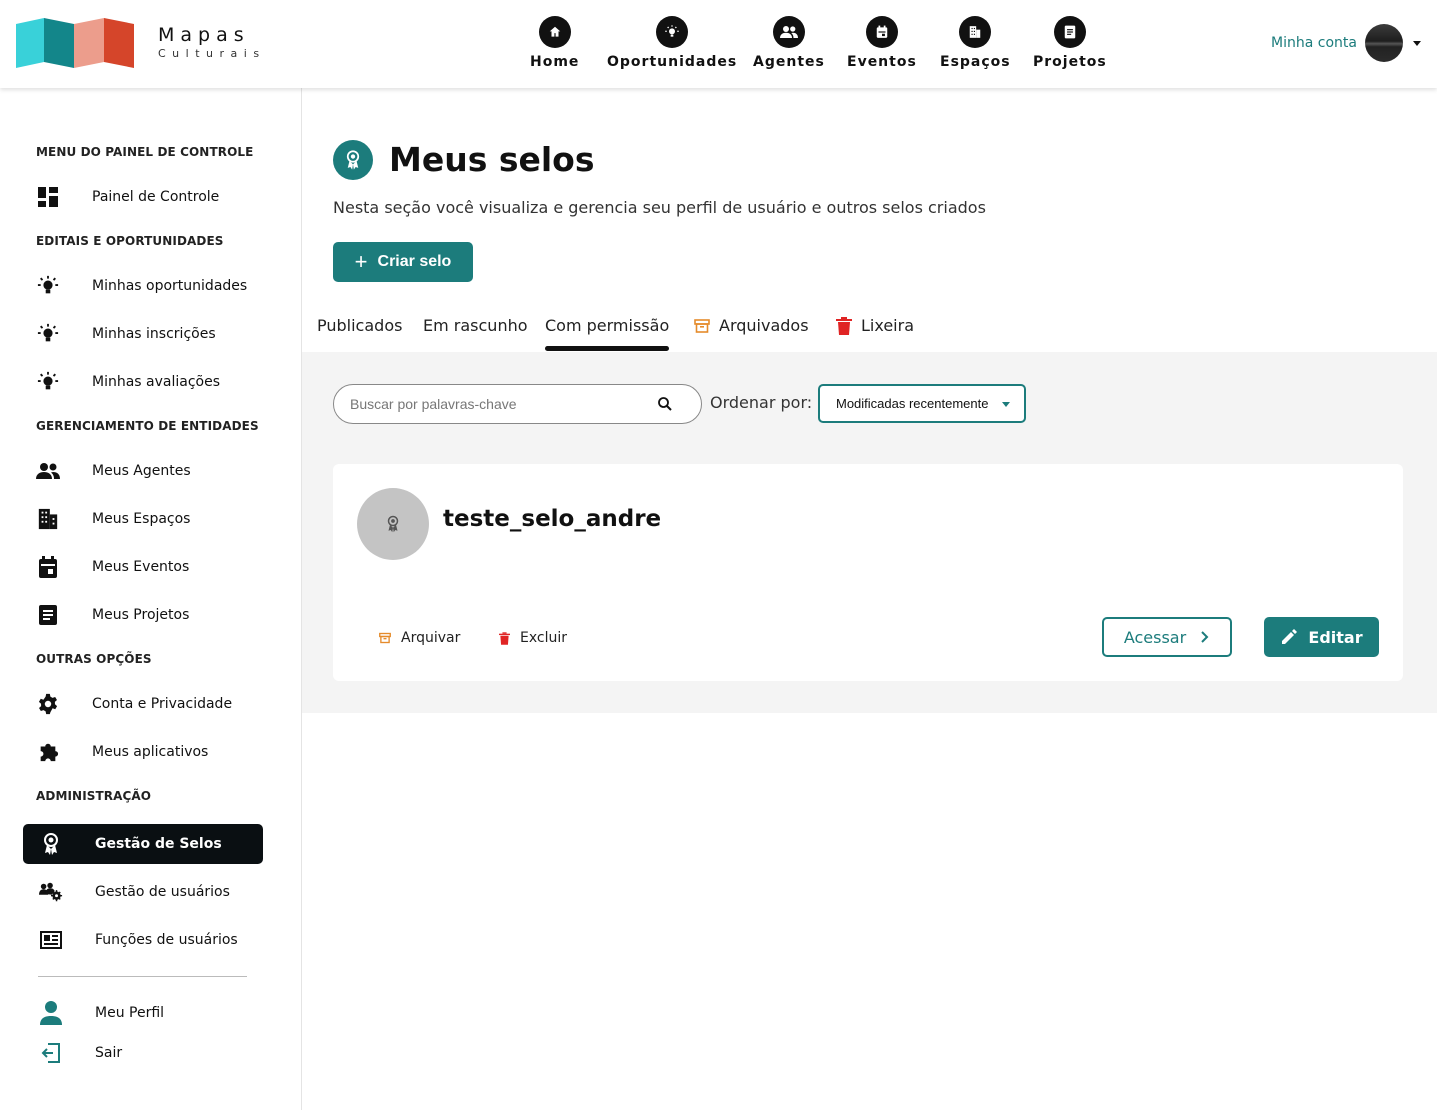  Describe the element at coordinates (113, 519) in the screenshot. I see `sidebar-item-meus-espacos: Meus Espaços` at that location.